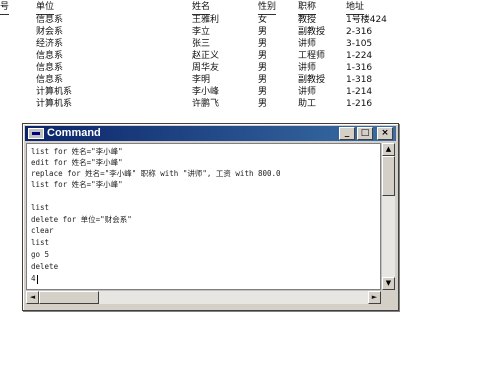 The image size is (490, 384). What do you see at coordinates (203, 297) in the screenshot?
I see `horizontal-scrollbar: ◄ ►` at bounding box center [203, 297].